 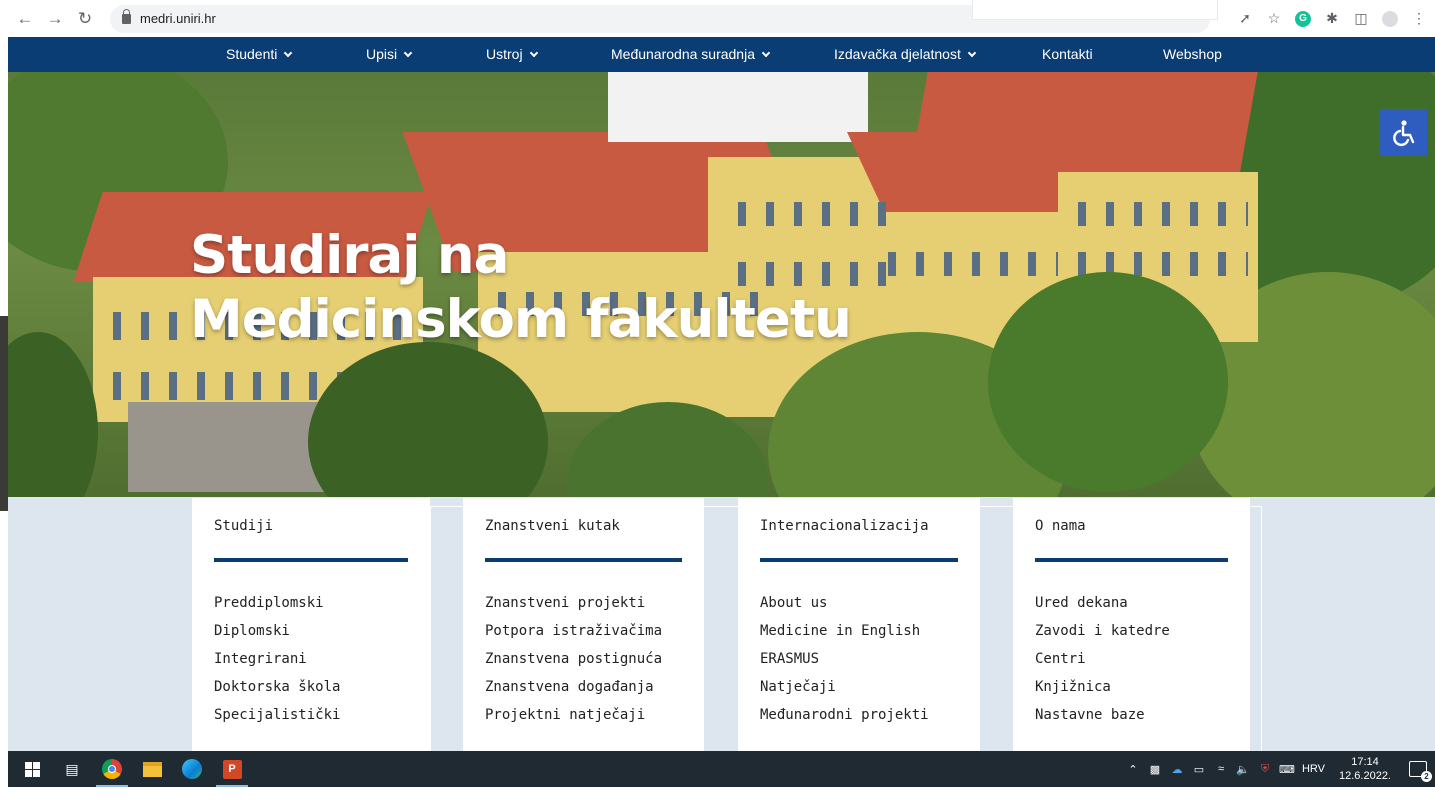 I want to click on hero-title-line: Medicinskom fakultetu, so click(x=521, y=319).